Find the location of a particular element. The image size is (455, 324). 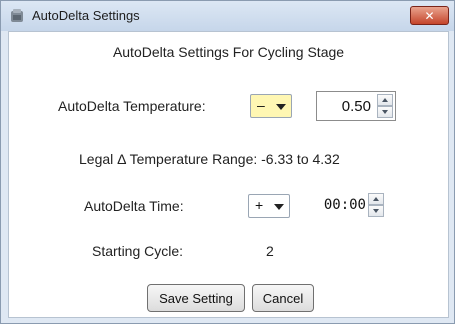

close-button: ✕ is located at coordinates (429, 15).